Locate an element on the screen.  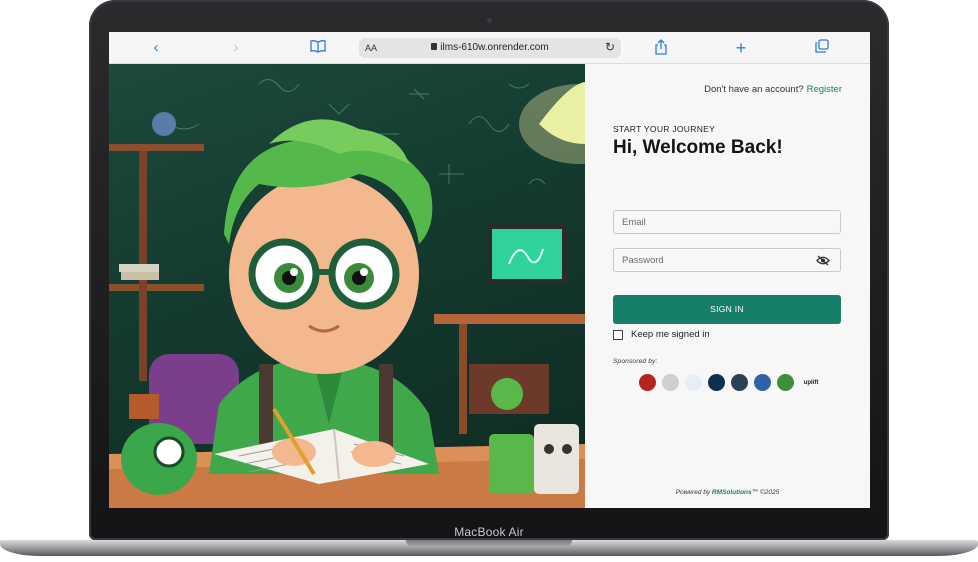
email-field: Email is located at coordinates (727, 222).